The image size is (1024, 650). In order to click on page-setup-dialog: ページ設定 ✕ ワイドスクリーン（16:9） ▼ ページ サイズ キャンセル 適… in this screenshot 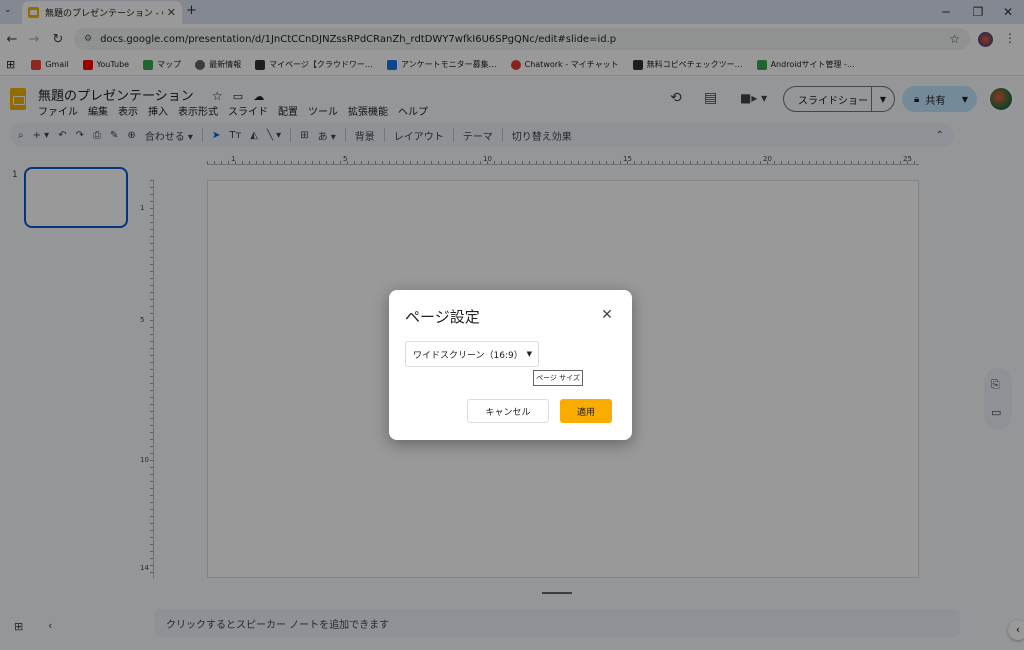, I will do `click(510, 365)`.